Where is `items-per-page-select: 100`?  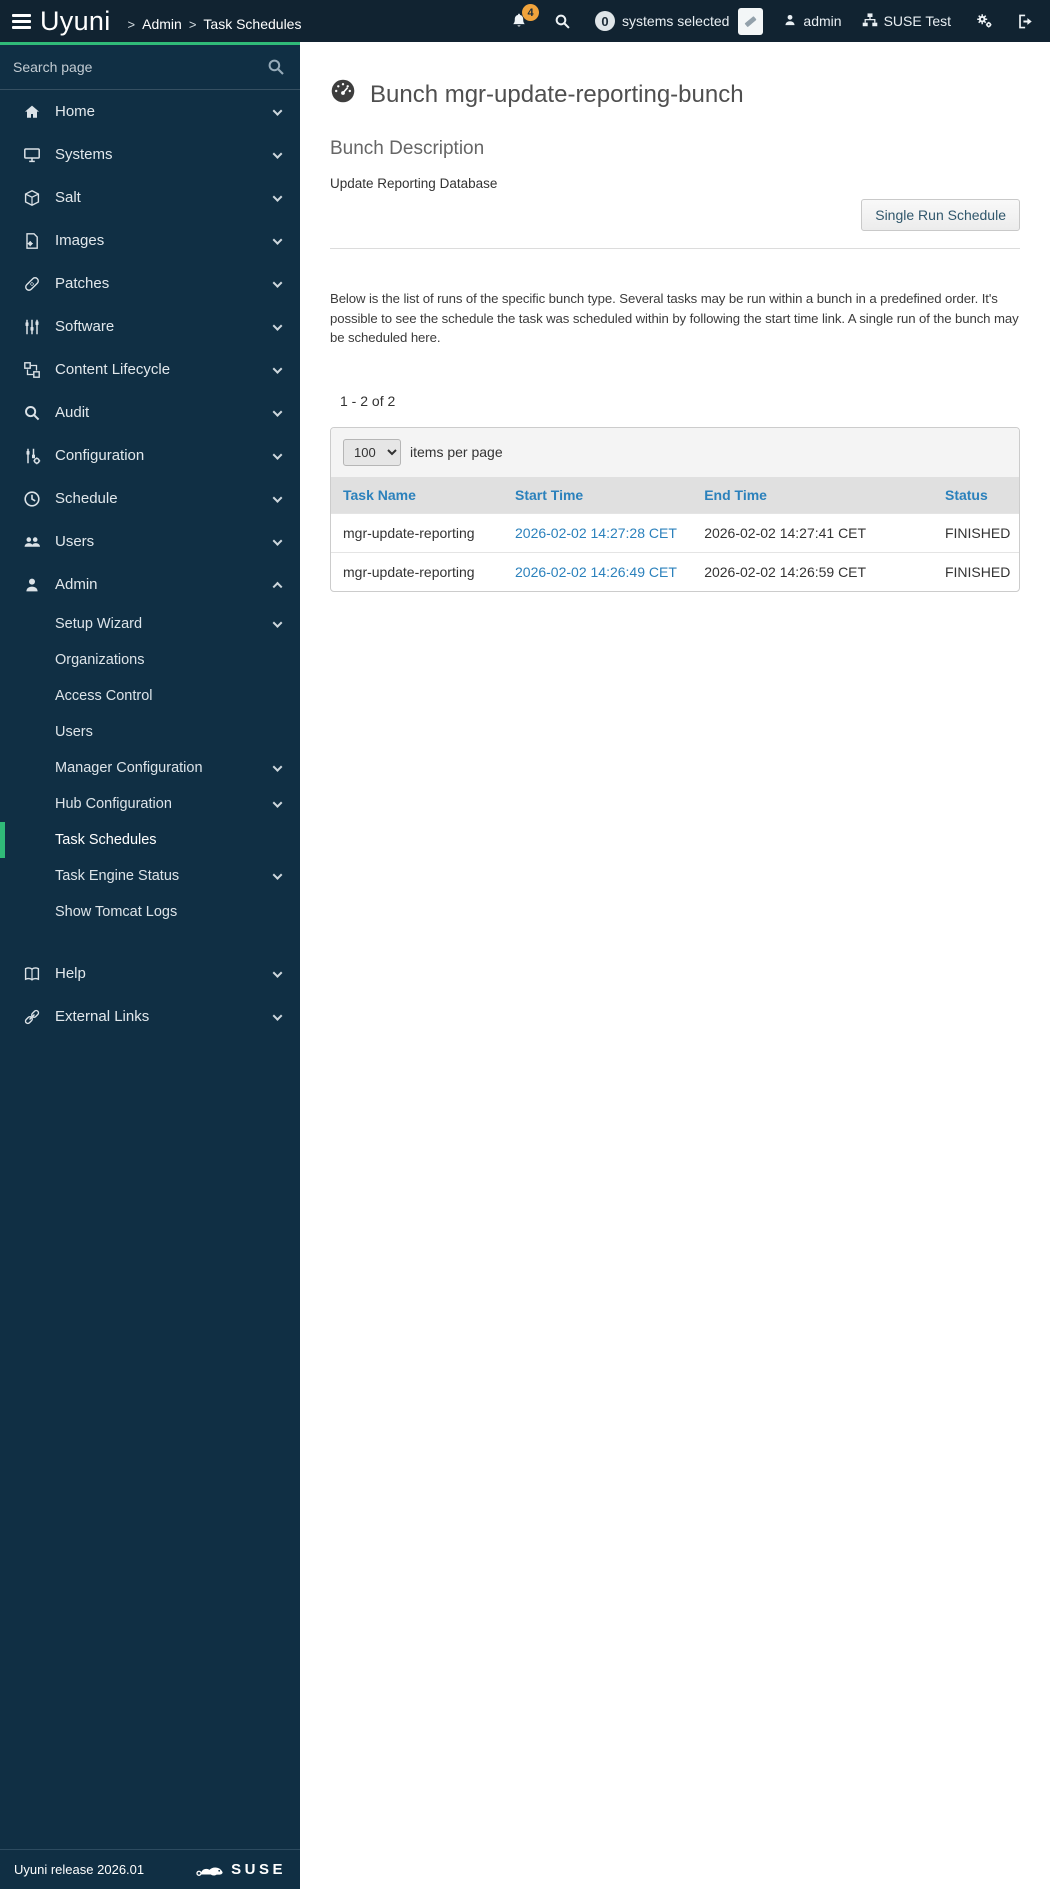
items-per-page-select: 100 is located at coordinates (372, 452).